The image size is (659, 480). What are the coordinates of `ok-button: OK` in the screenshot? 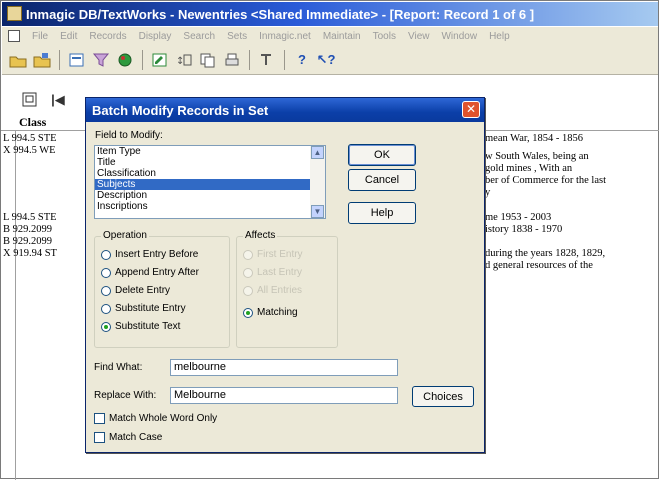 It's located at (382, 155).